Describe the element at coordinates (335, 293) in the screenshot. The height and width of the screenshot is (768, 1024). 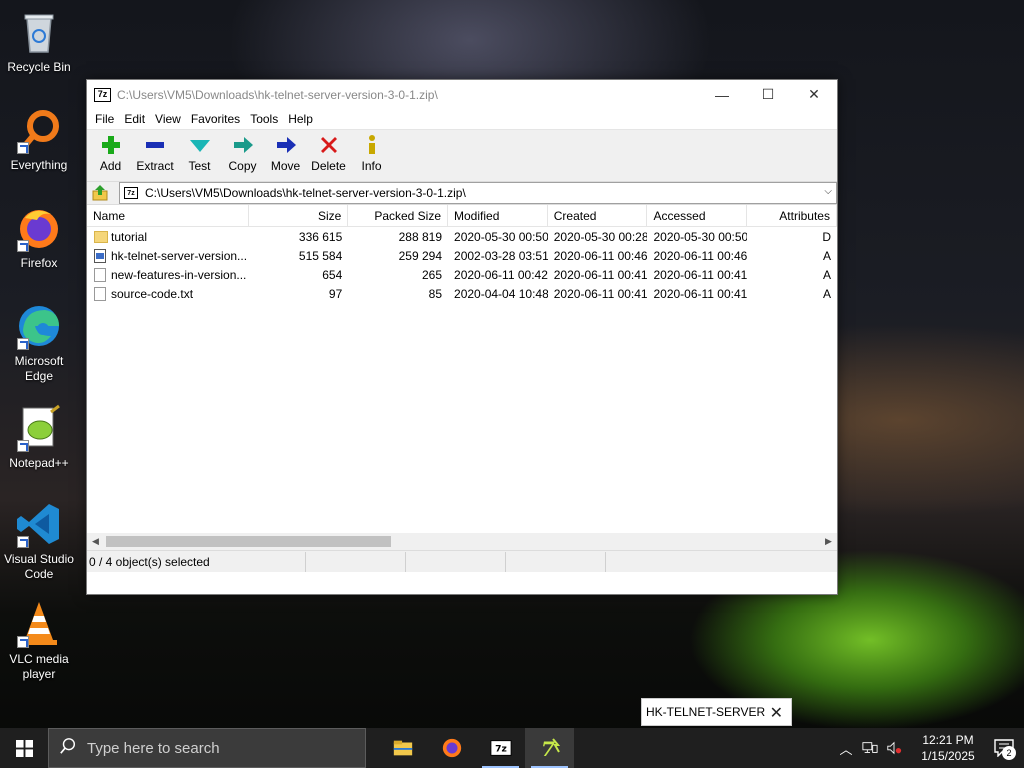
I see `row-size: 97` at that location.